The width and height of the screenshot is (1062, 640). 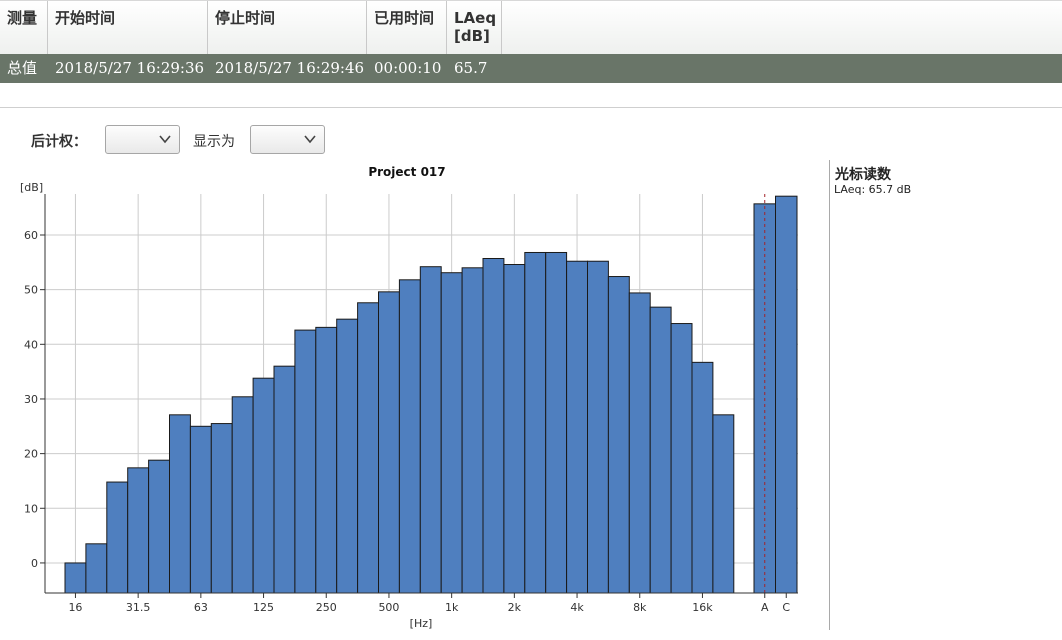 What do you see at coordinates (471, 68) in the screenshot?
I see `cell-laeq: 65.7` at bounding box center [471, 68].